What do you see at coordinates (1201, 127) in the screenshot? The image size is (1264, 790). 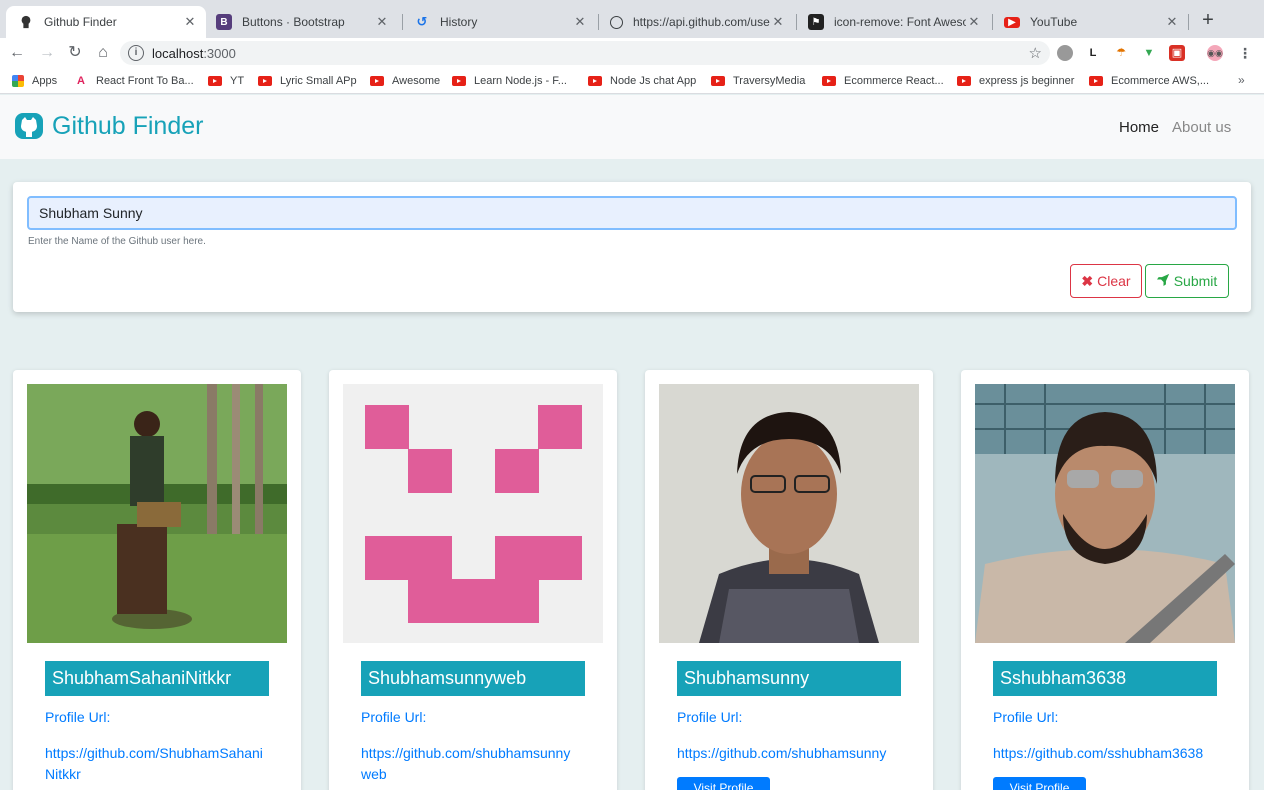 I see `nav-about-link: About us` at bounding box center [1201, 127].